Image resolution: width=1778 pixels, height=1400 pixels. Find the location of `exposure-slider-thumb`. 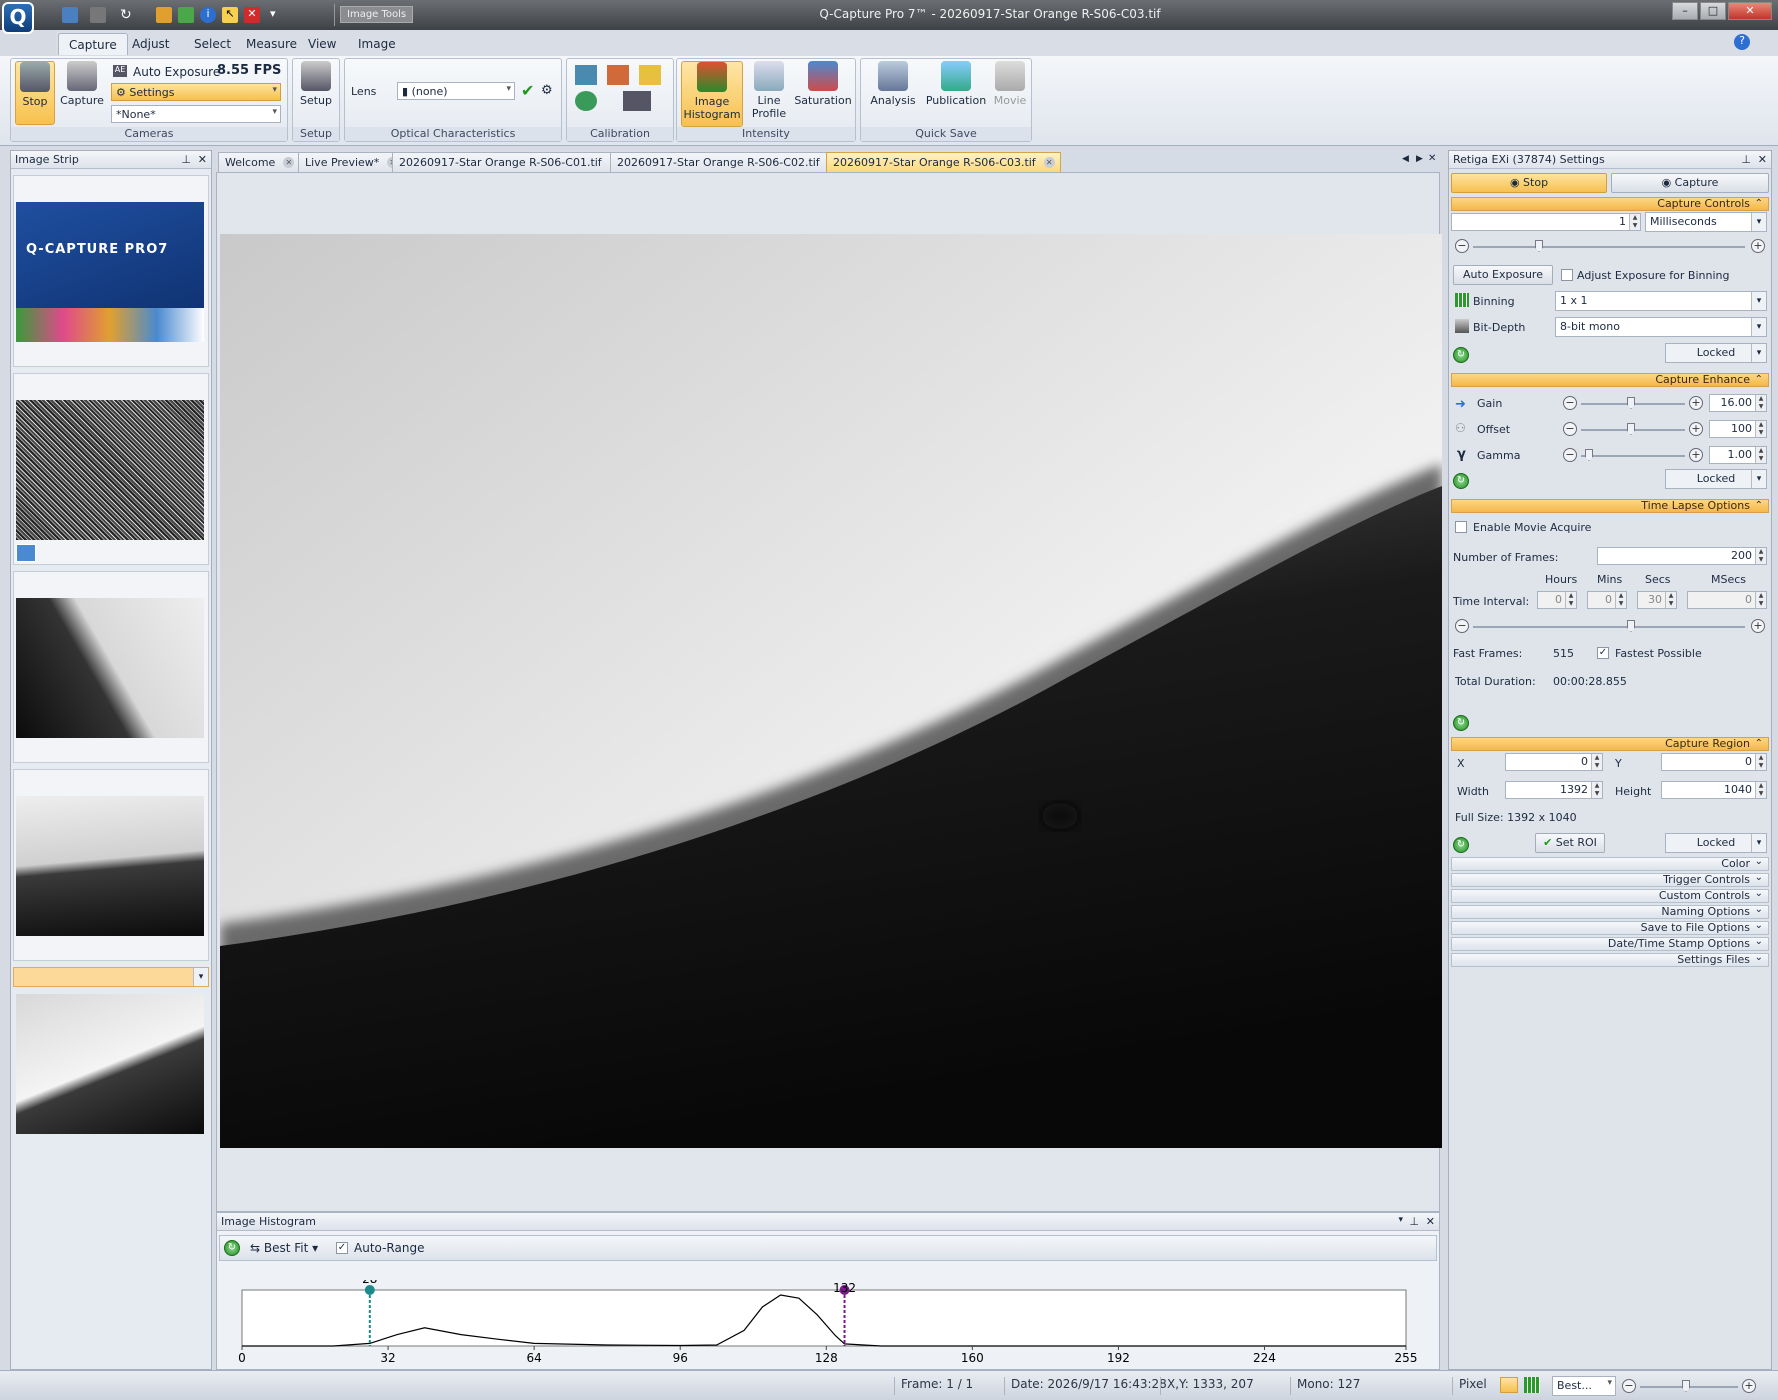

exposure-slider-thumb is located at coordinates (1539, 246).